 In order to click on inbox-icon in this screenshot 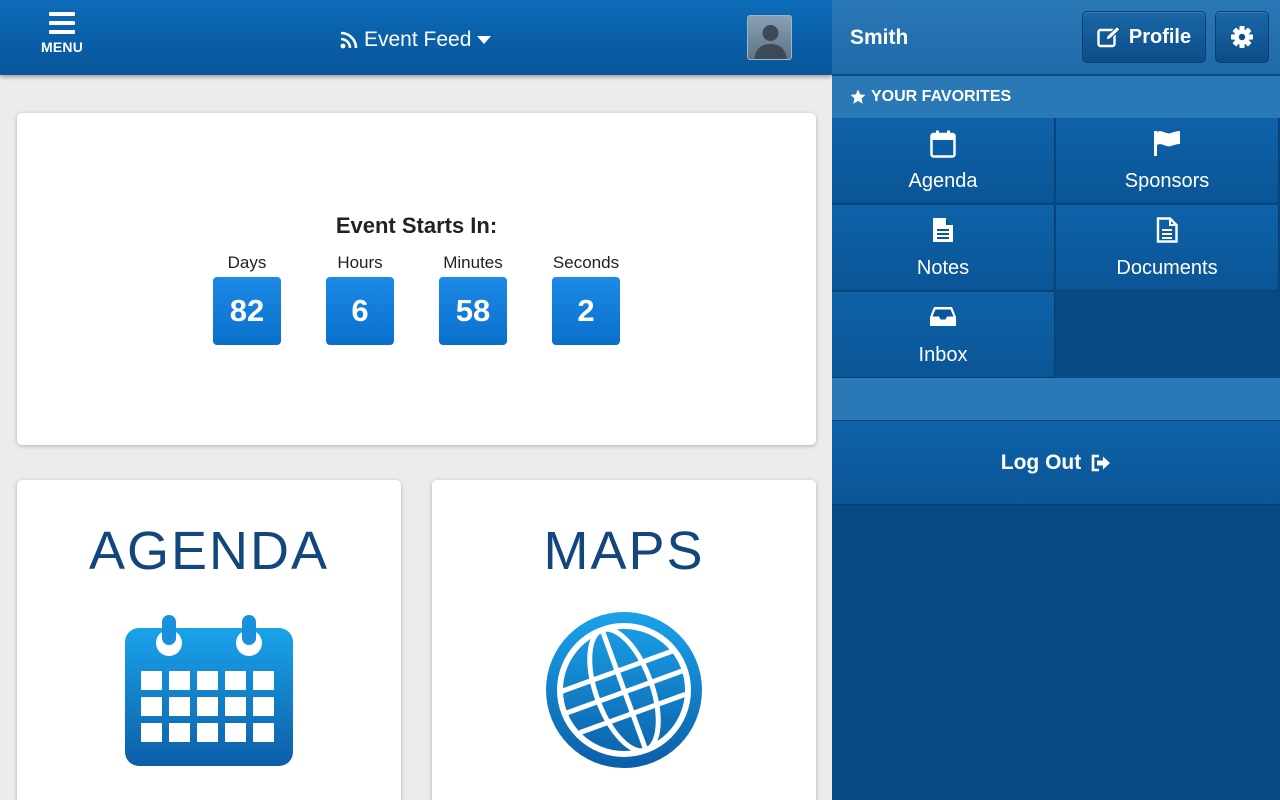, I will do `click(943, 316)`.